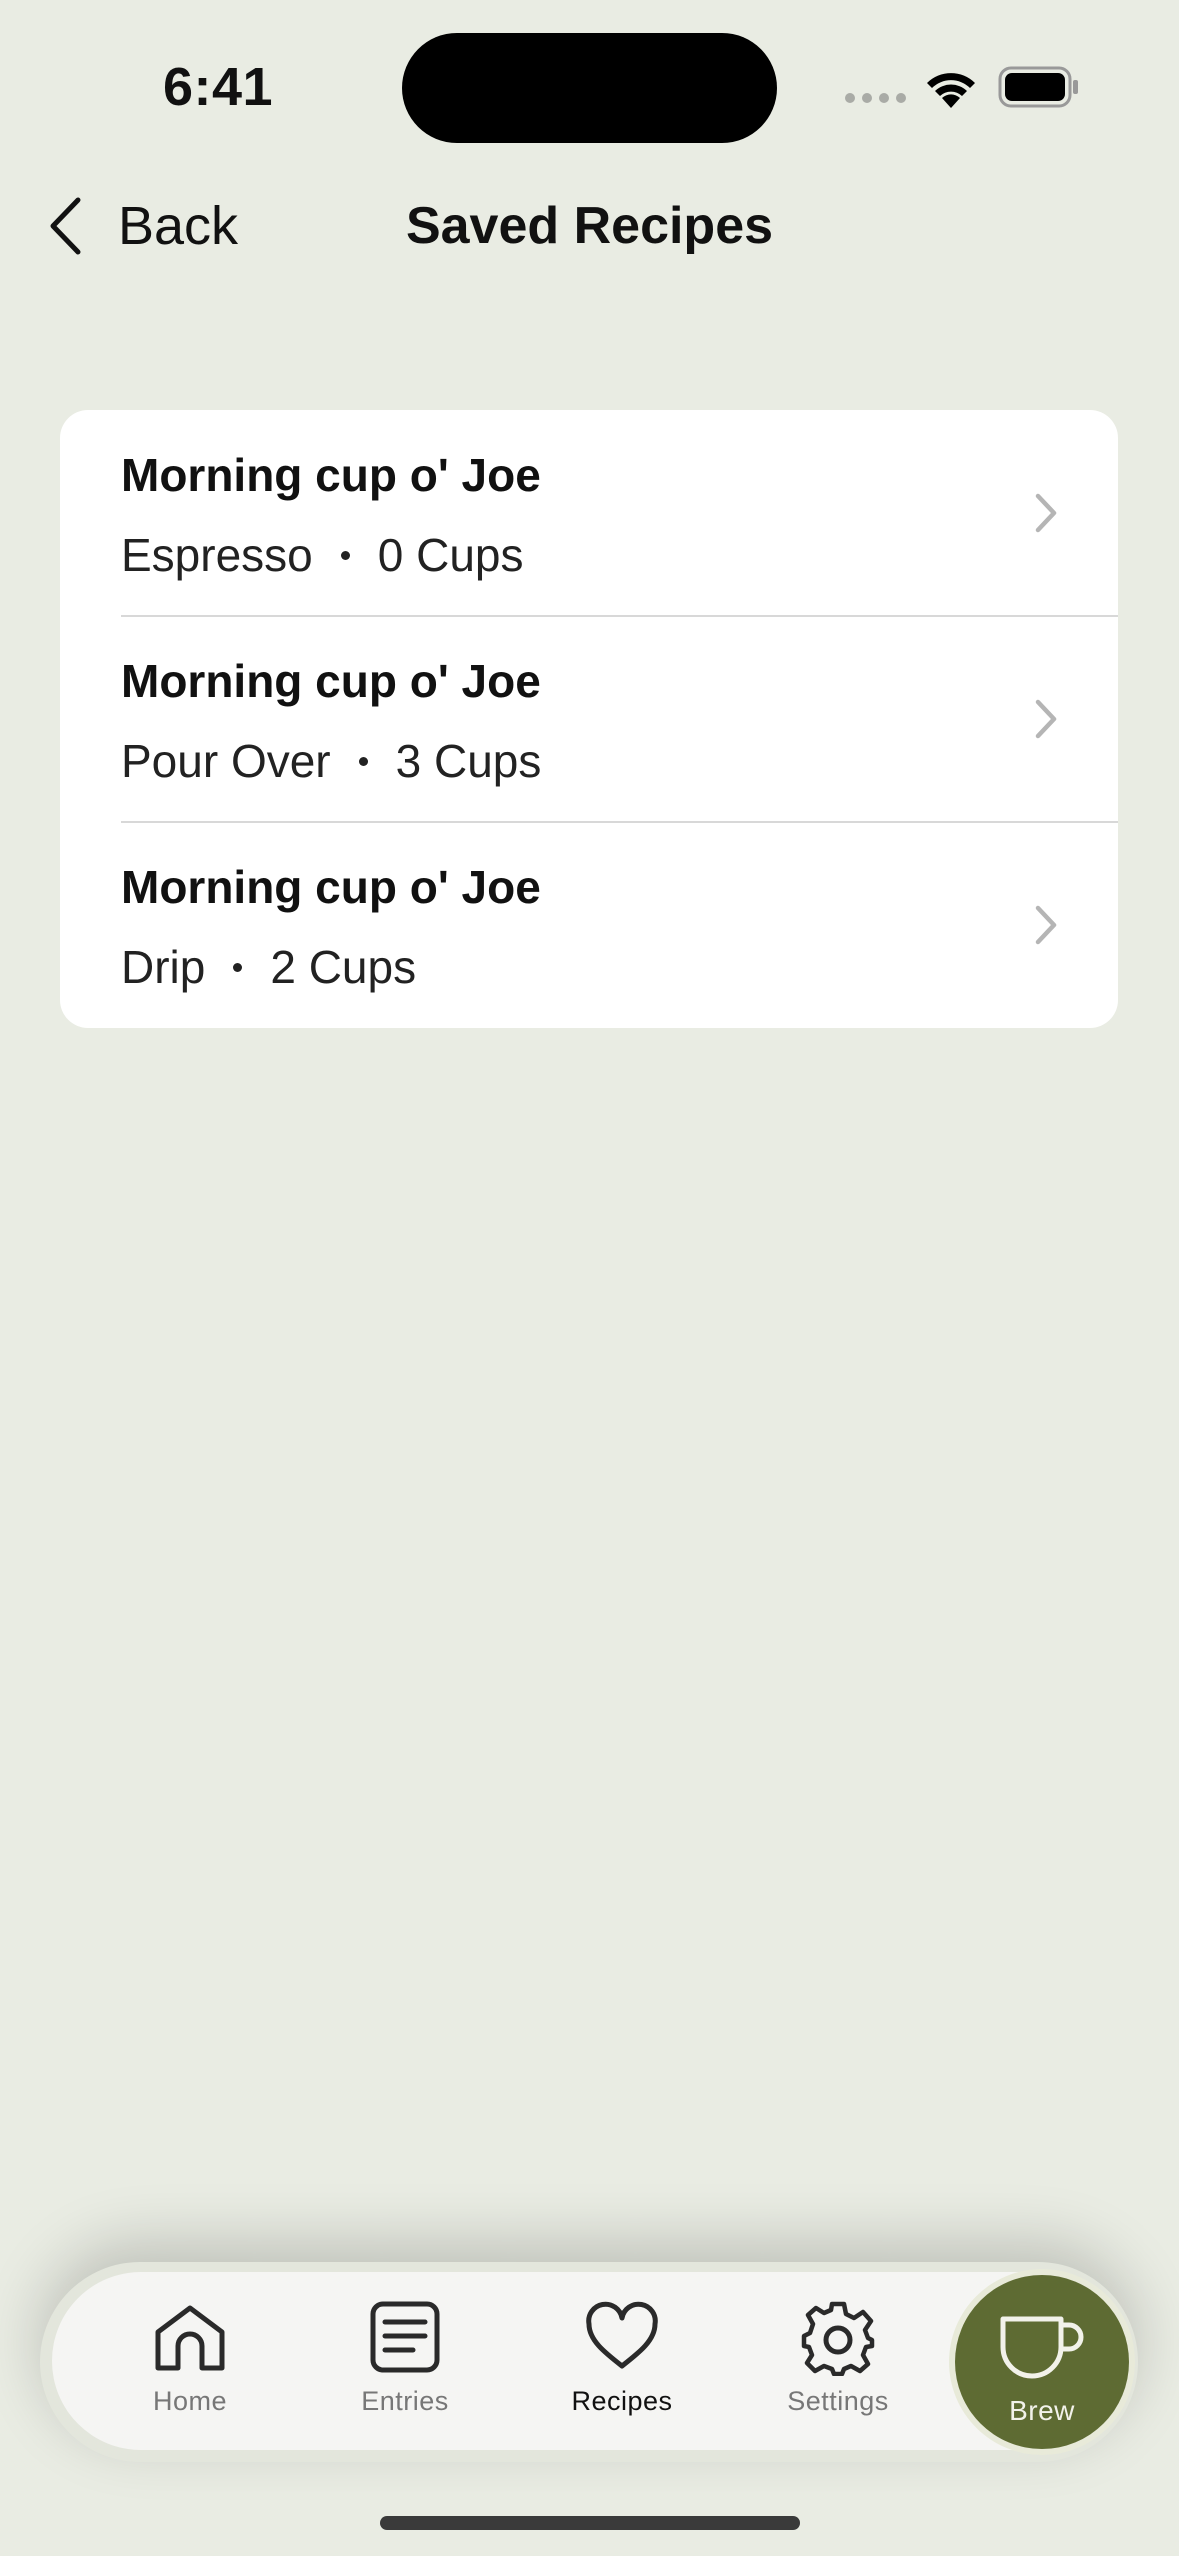 This screenshot has width=1179, height=2556. What do you see at coordinates (589, 88) in the screenshot?
I see `dynamic-island` at bounding box center [589, 88].